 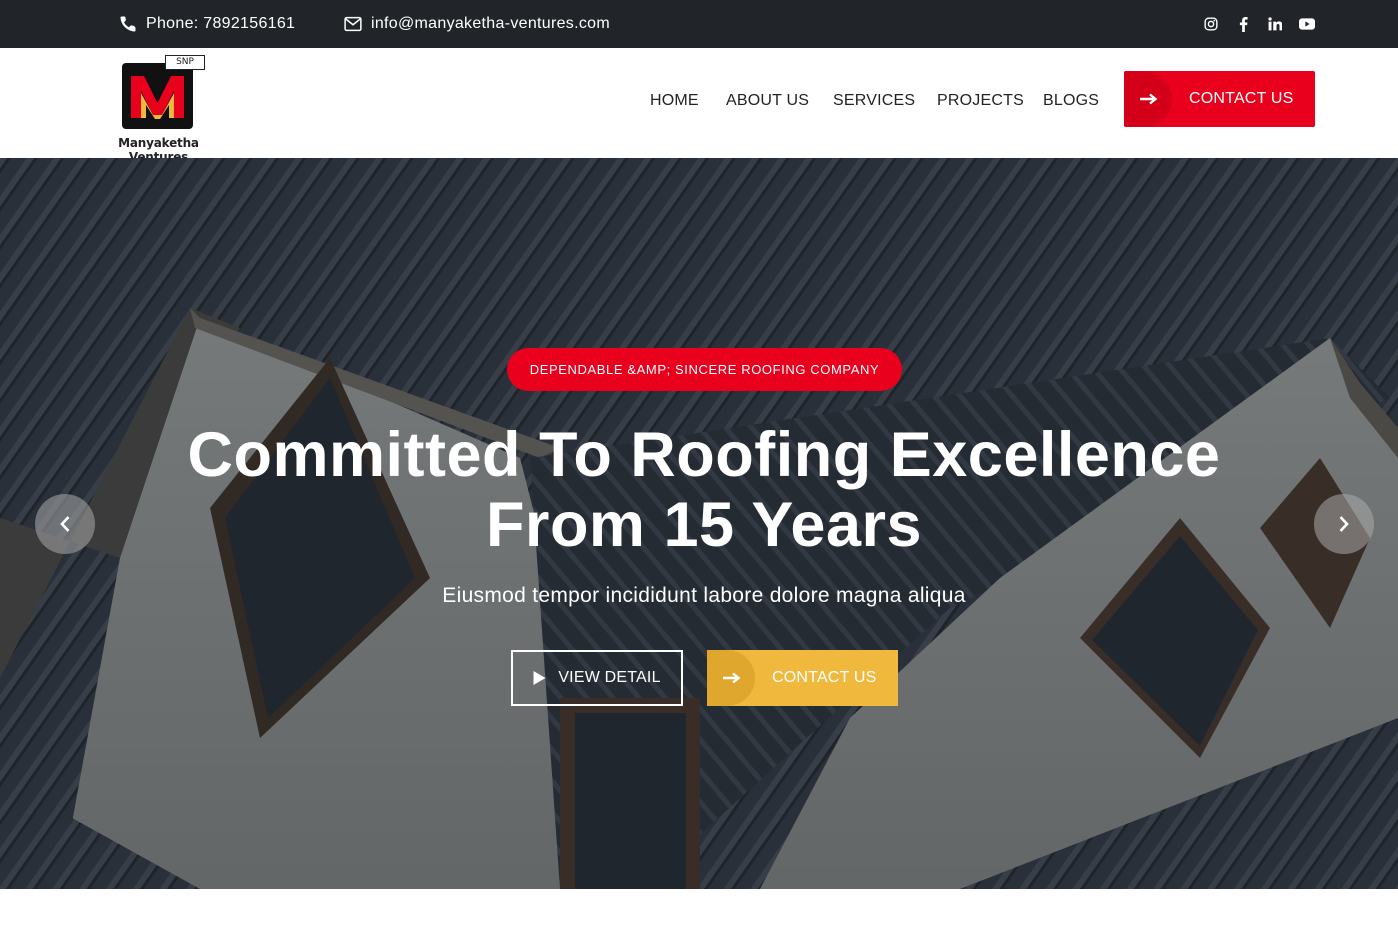 I want to click on play-icon, so click(x=539, y=678).